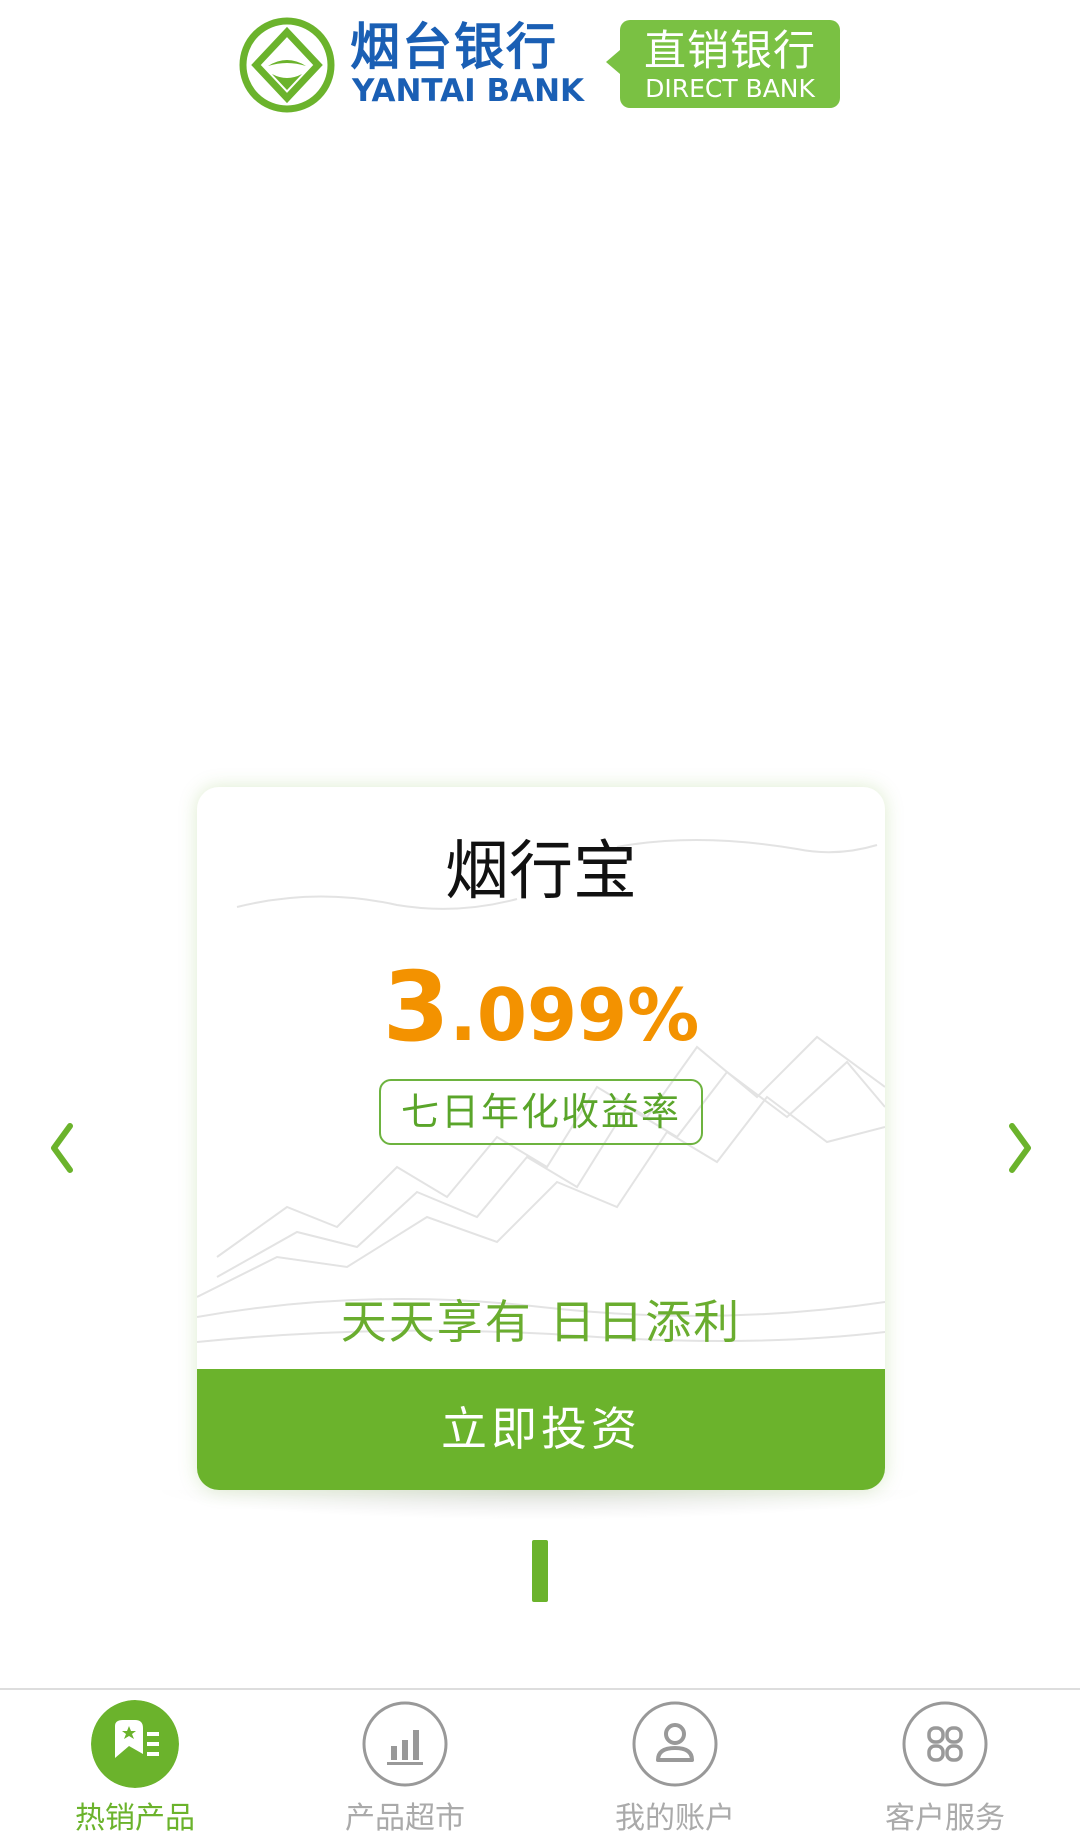 This screenshot has height=1840, width=1080. I want to click on yield-rate: 3.099%, so click(541, 1021).